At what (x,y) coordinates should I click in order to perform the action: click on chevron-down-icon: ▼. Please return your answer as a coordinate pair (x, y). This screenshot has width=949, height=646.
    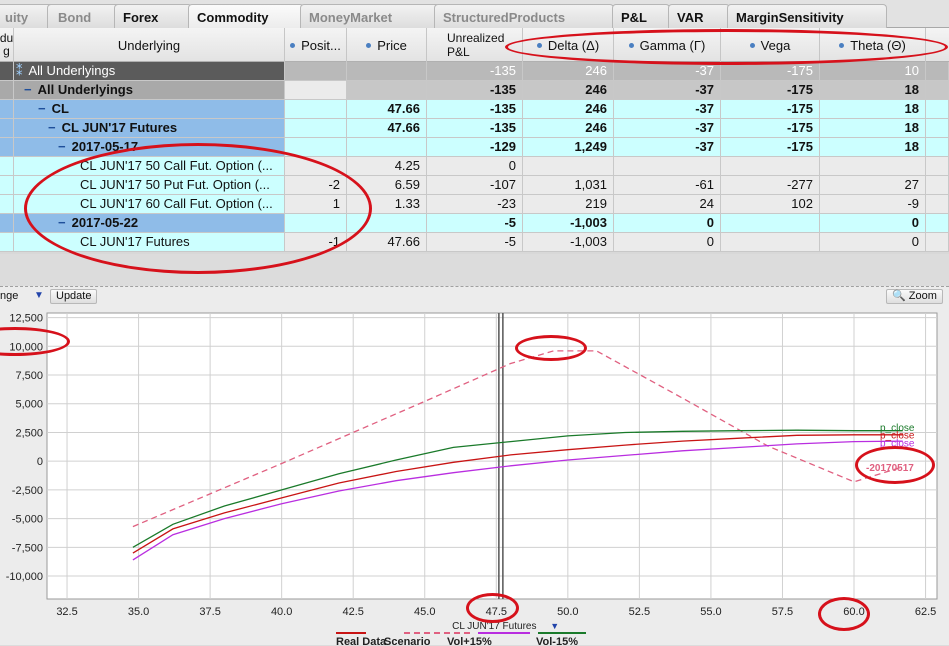
    Looking at the image, I should click on (39, 295).